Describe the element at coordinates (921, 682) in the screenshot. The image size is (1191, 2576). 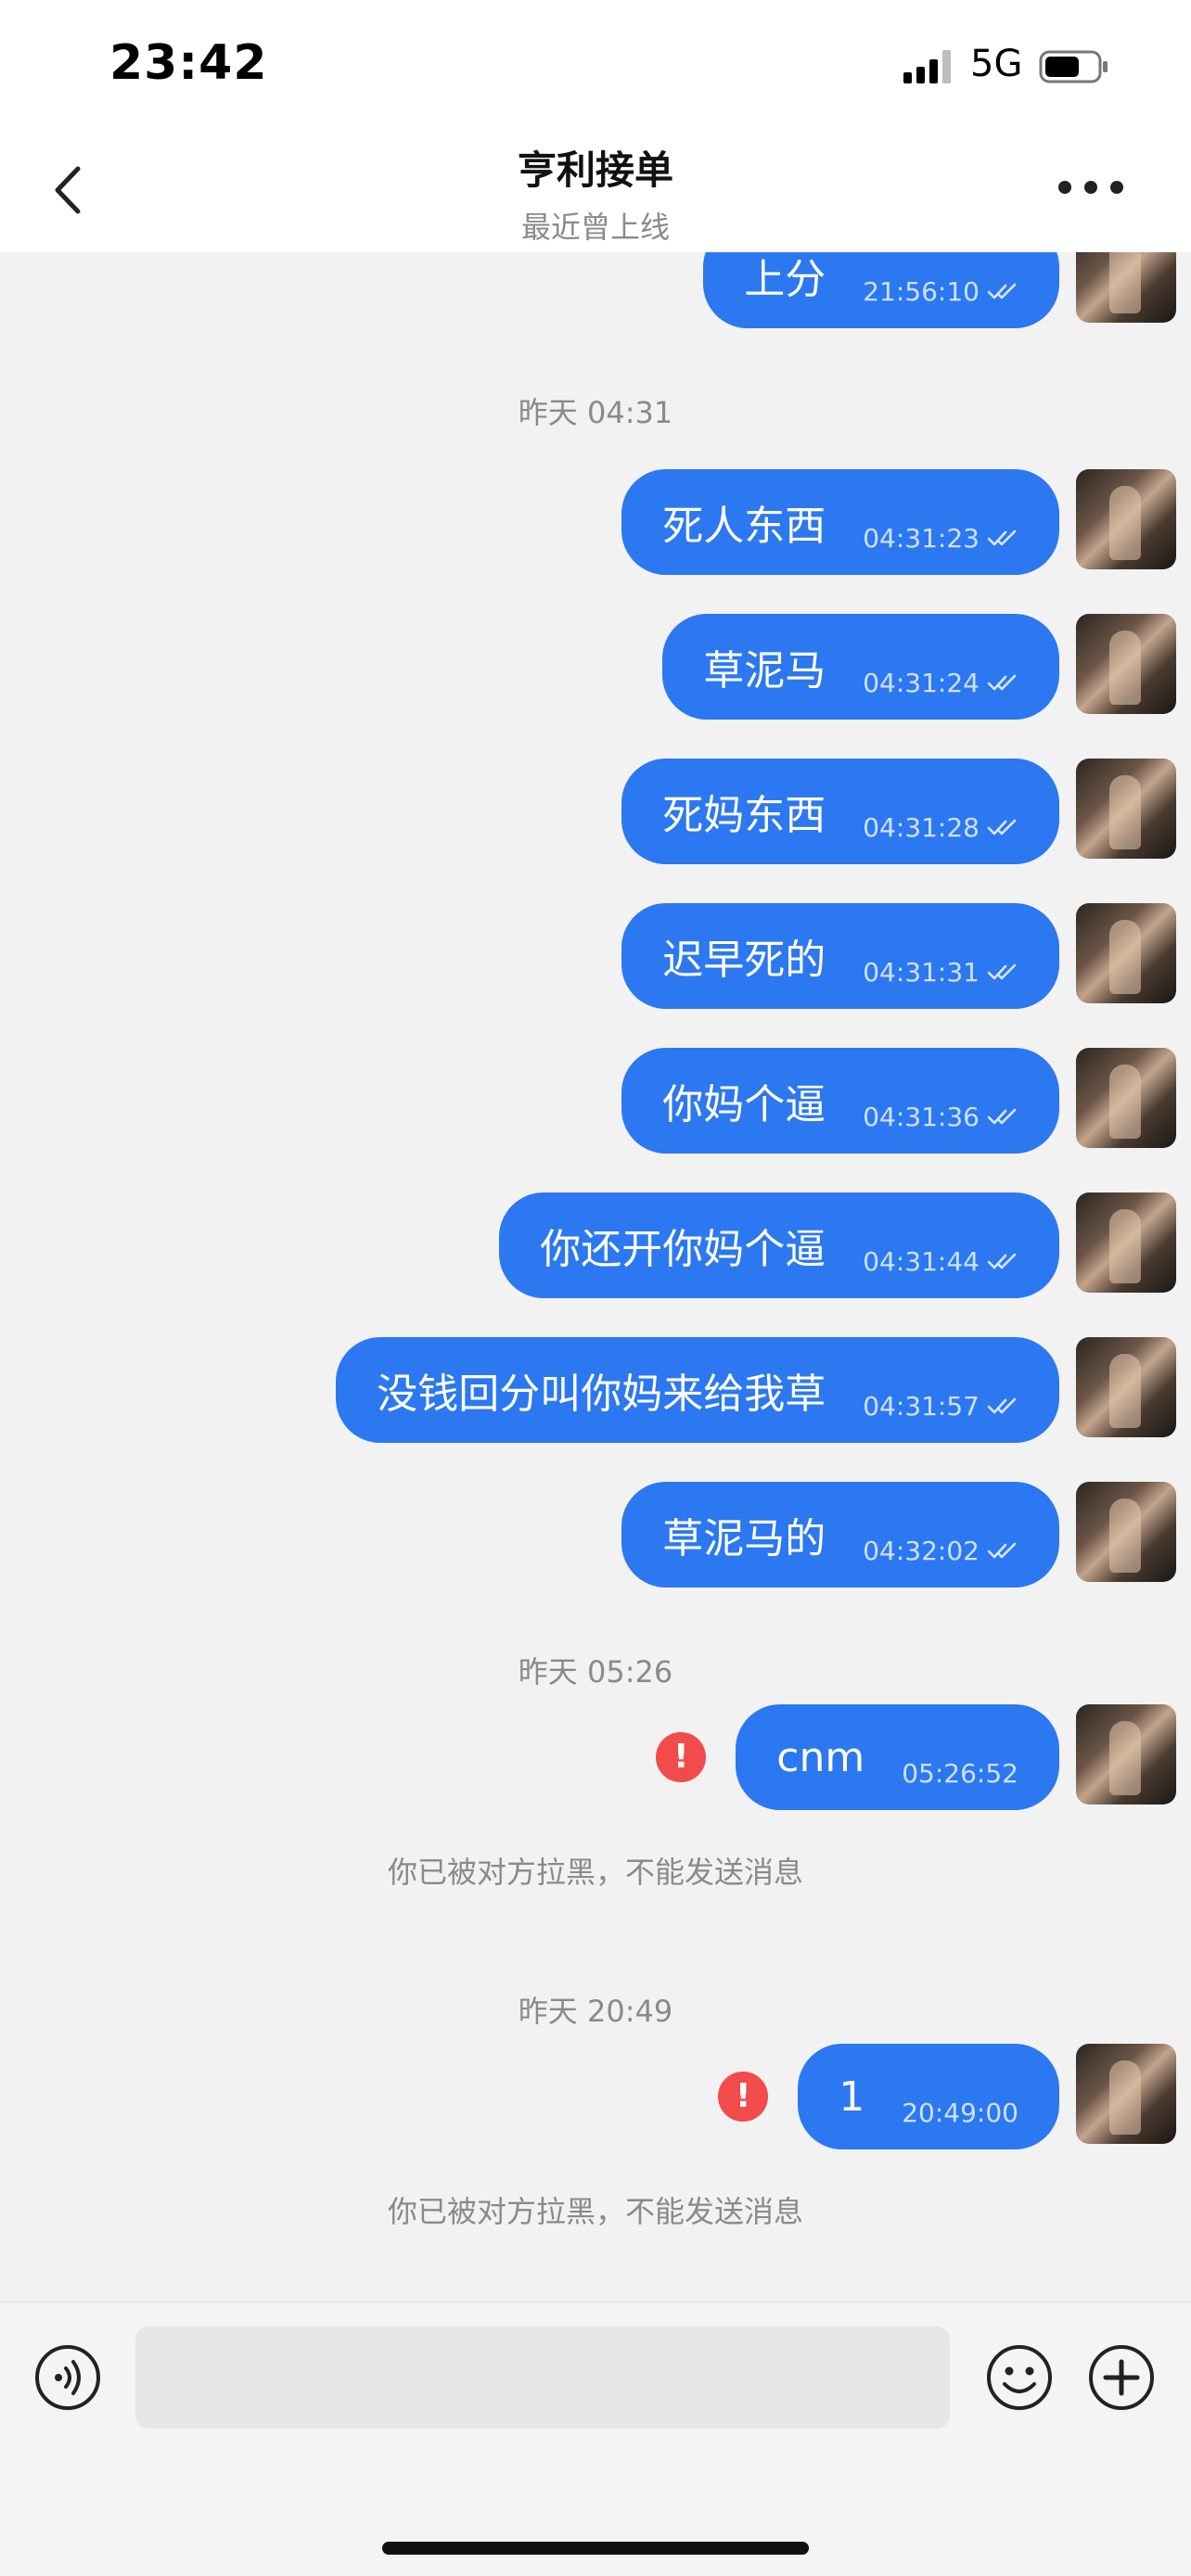
I see `message-time-text: 04:31:24` at that location.